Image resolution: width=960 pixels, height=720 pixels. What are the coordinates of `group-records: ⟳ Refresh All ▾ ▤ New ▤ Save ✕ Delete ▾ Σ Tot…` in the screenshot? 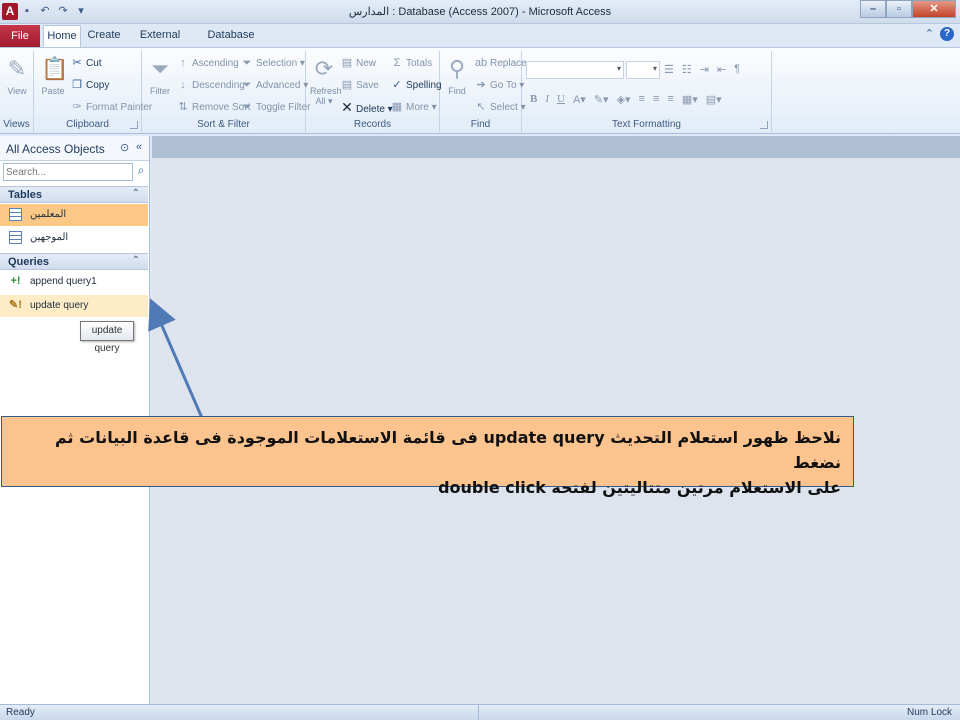 It's located at (374, 91).